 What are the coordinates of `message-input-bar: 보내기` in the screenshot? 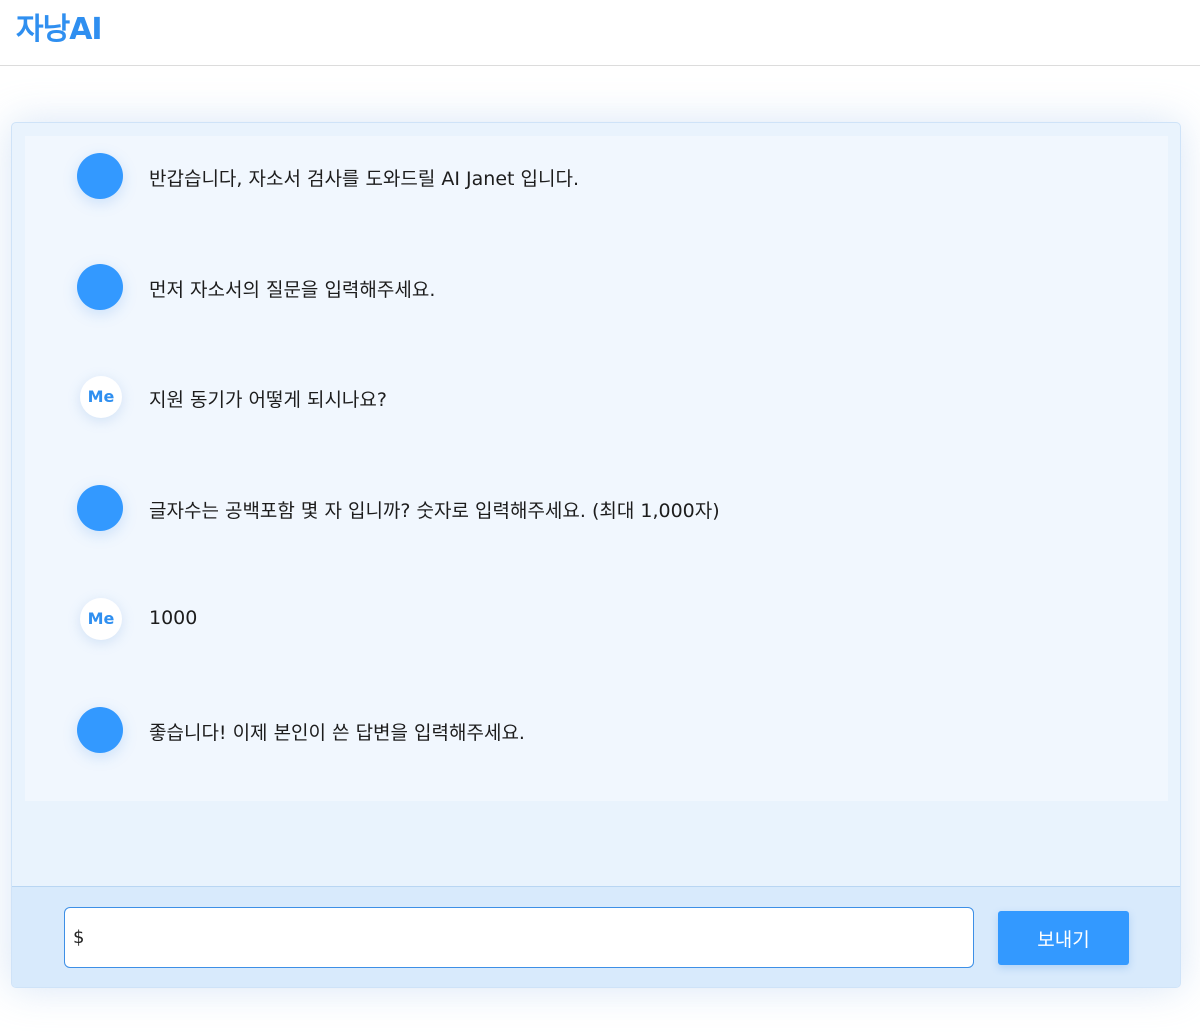 It's located at (596, 936).